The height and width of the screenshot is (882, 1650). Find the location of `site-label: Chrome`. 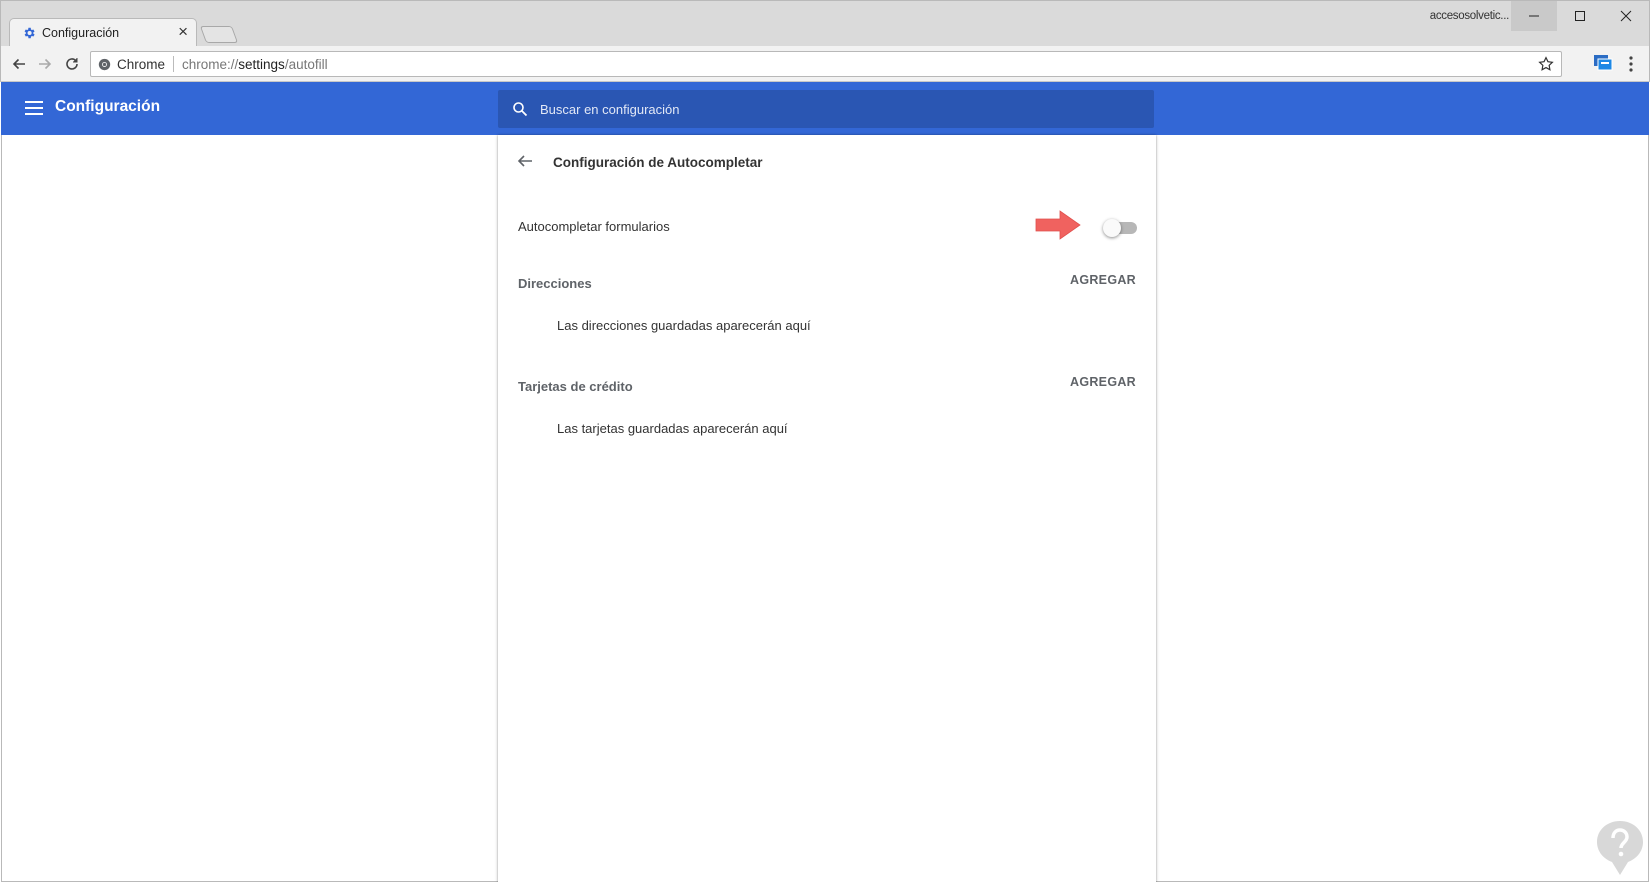

site-label: Chrome is located at coordinates (141, 64).